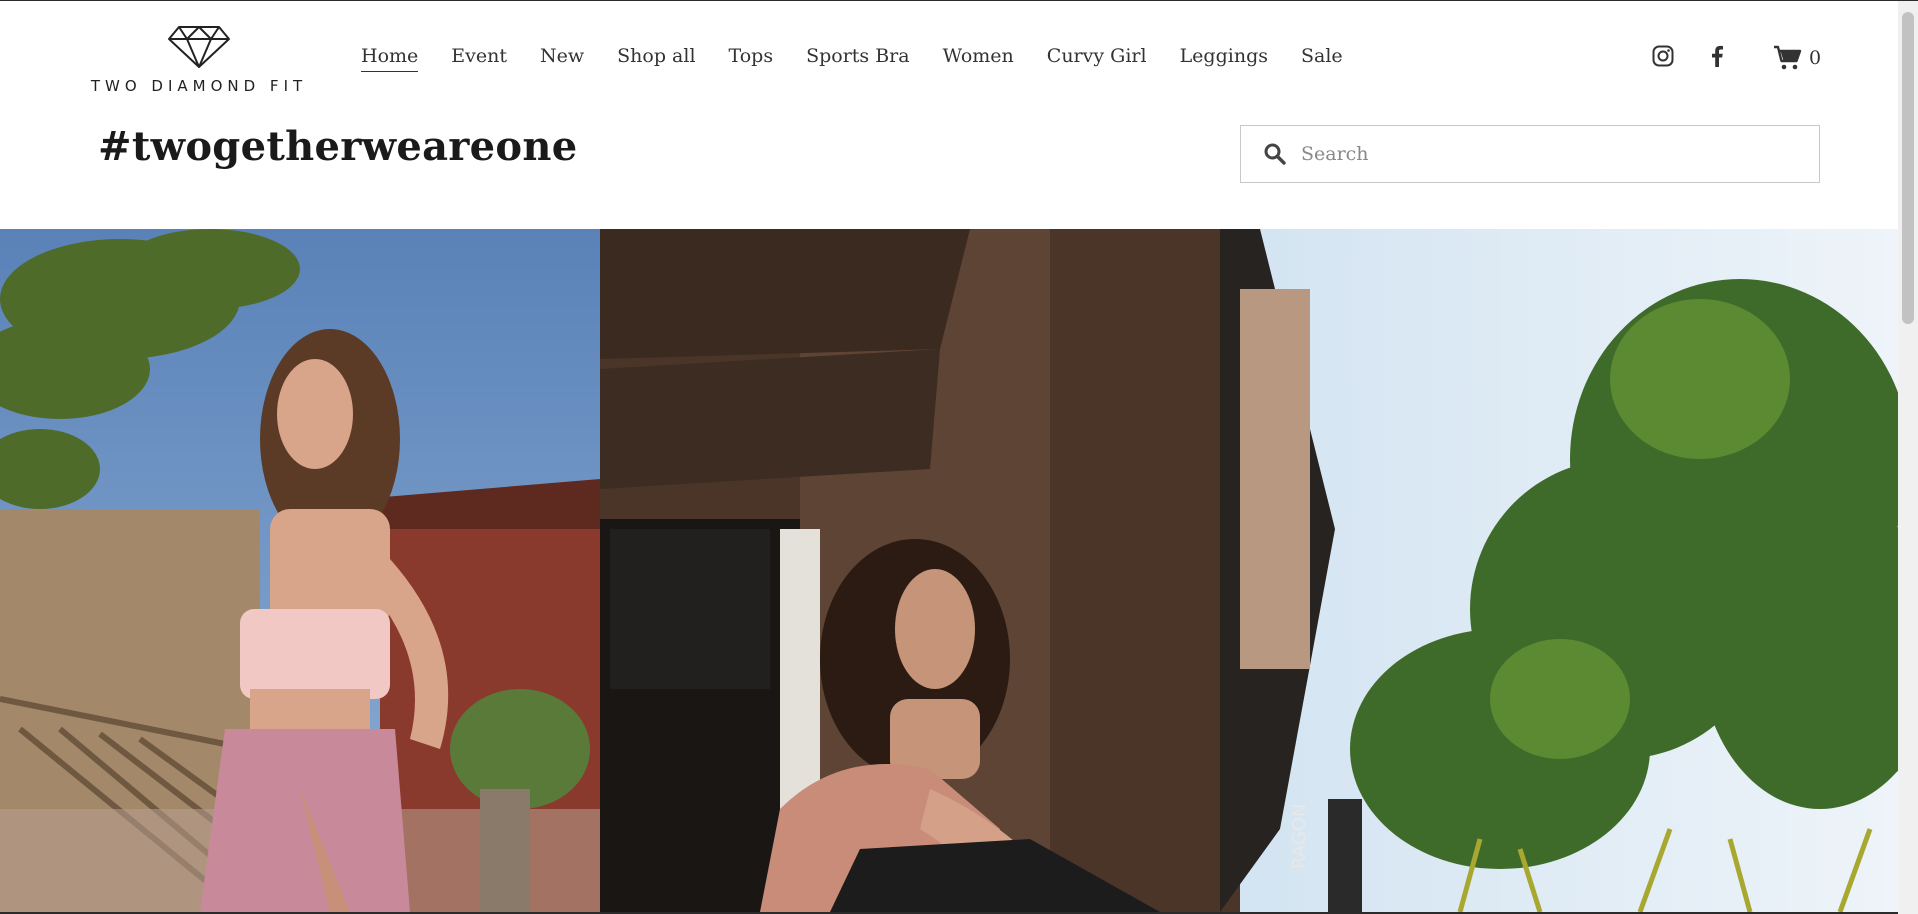  Describe the element at coordinates (1275, 154) in the screenshot. I see `search-icon` at that location.